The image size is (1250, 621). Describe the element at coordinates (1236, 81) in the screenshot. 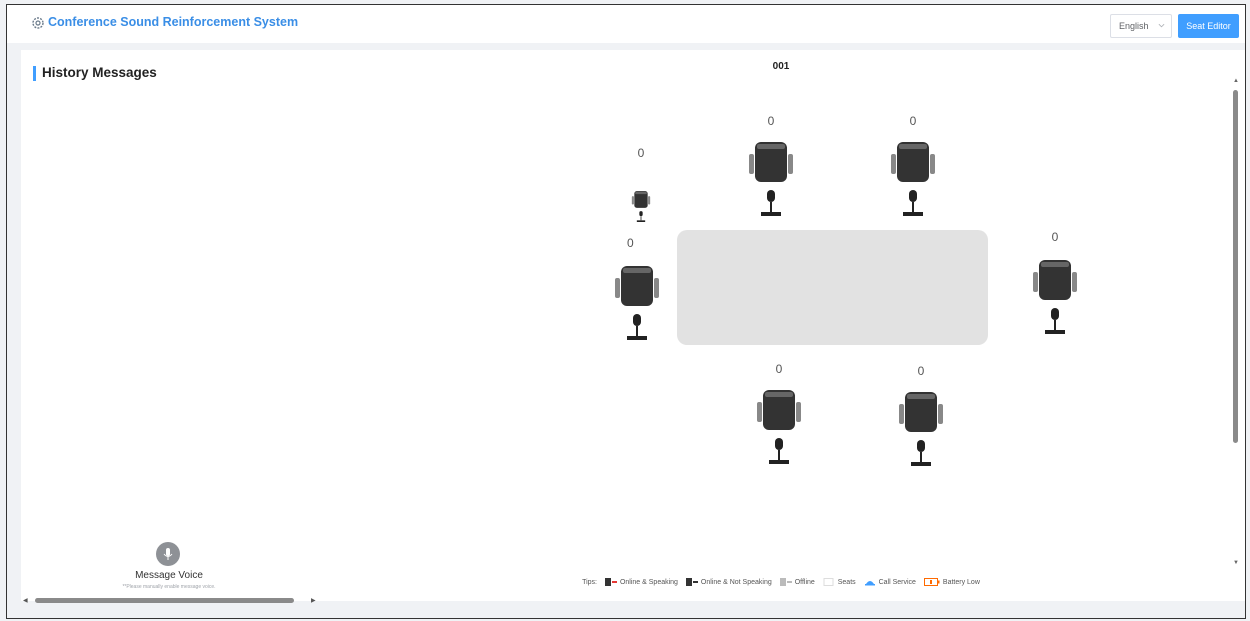

I see `scroll-up-icon: ▲` at that location.